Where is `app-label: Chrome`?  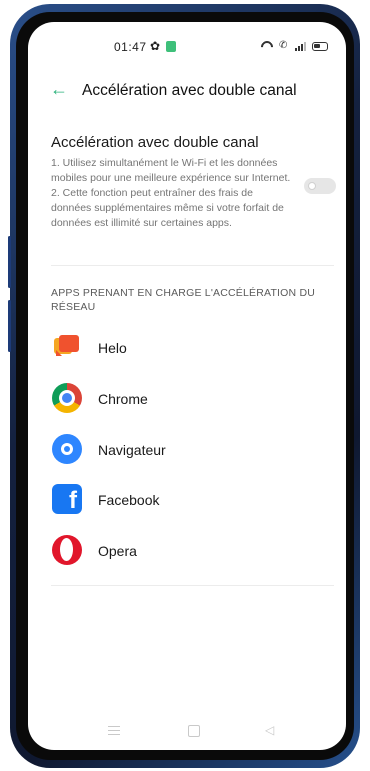 app-label: Chrome is located at coordinates (123, 399).